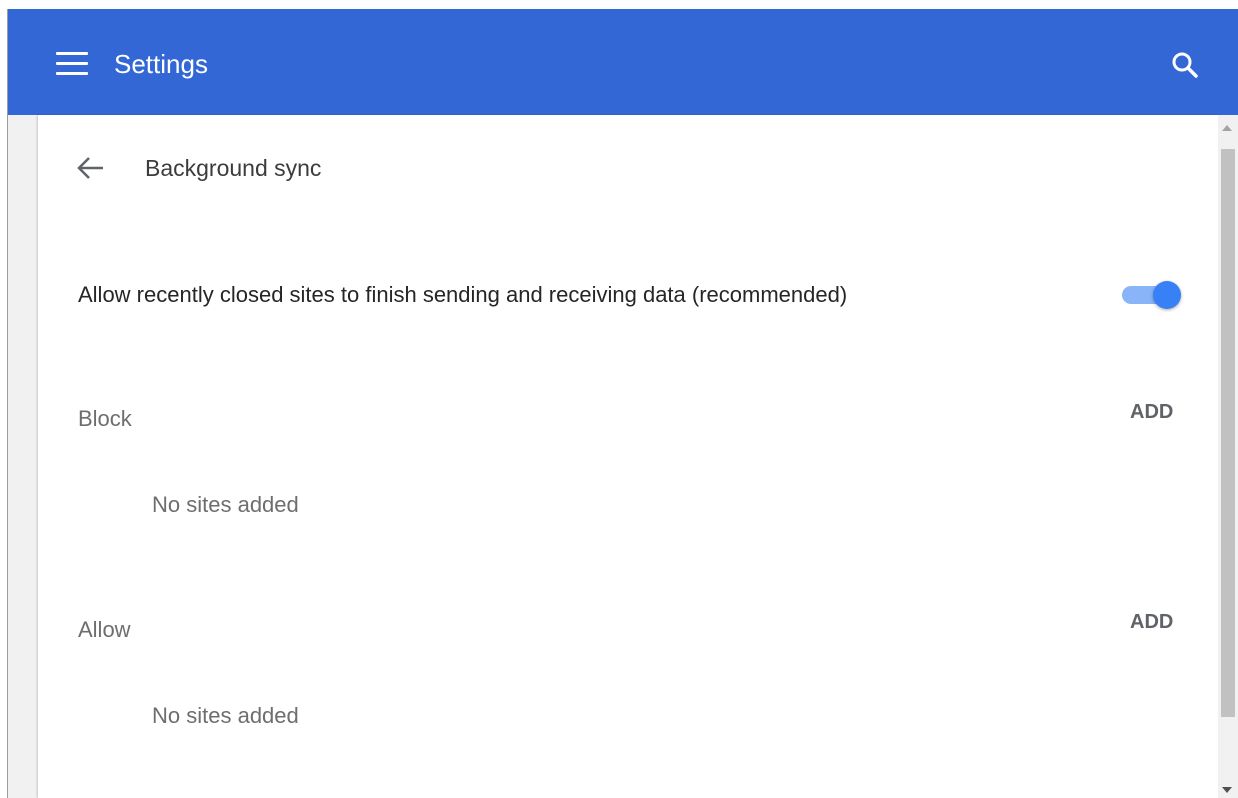 Image resolution: width=1238 pixels, height=798 pixels. What do you see at coordinates (1227, 790) in the screenshot?
I see `scroll-down-arrow-icon` at bounding box center [1227, 790].